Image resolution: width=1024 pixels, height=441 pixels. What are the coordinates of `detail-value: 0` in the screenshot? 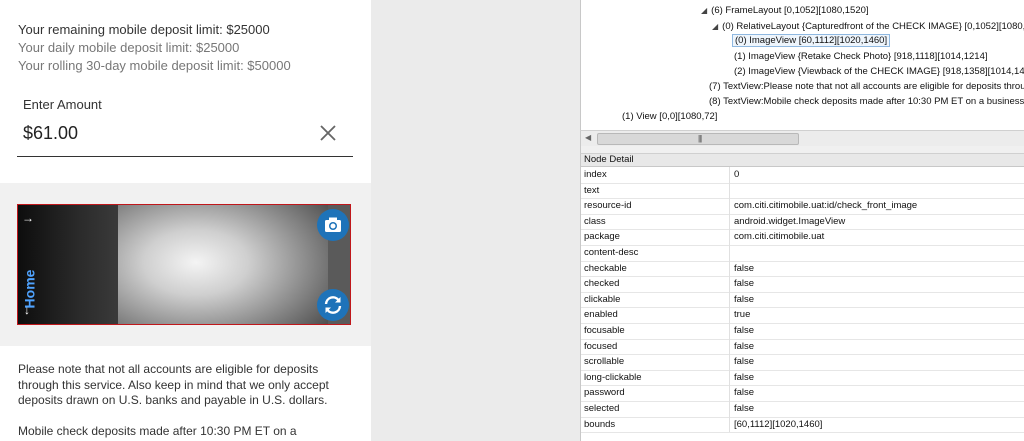 It's located at (737, 174).